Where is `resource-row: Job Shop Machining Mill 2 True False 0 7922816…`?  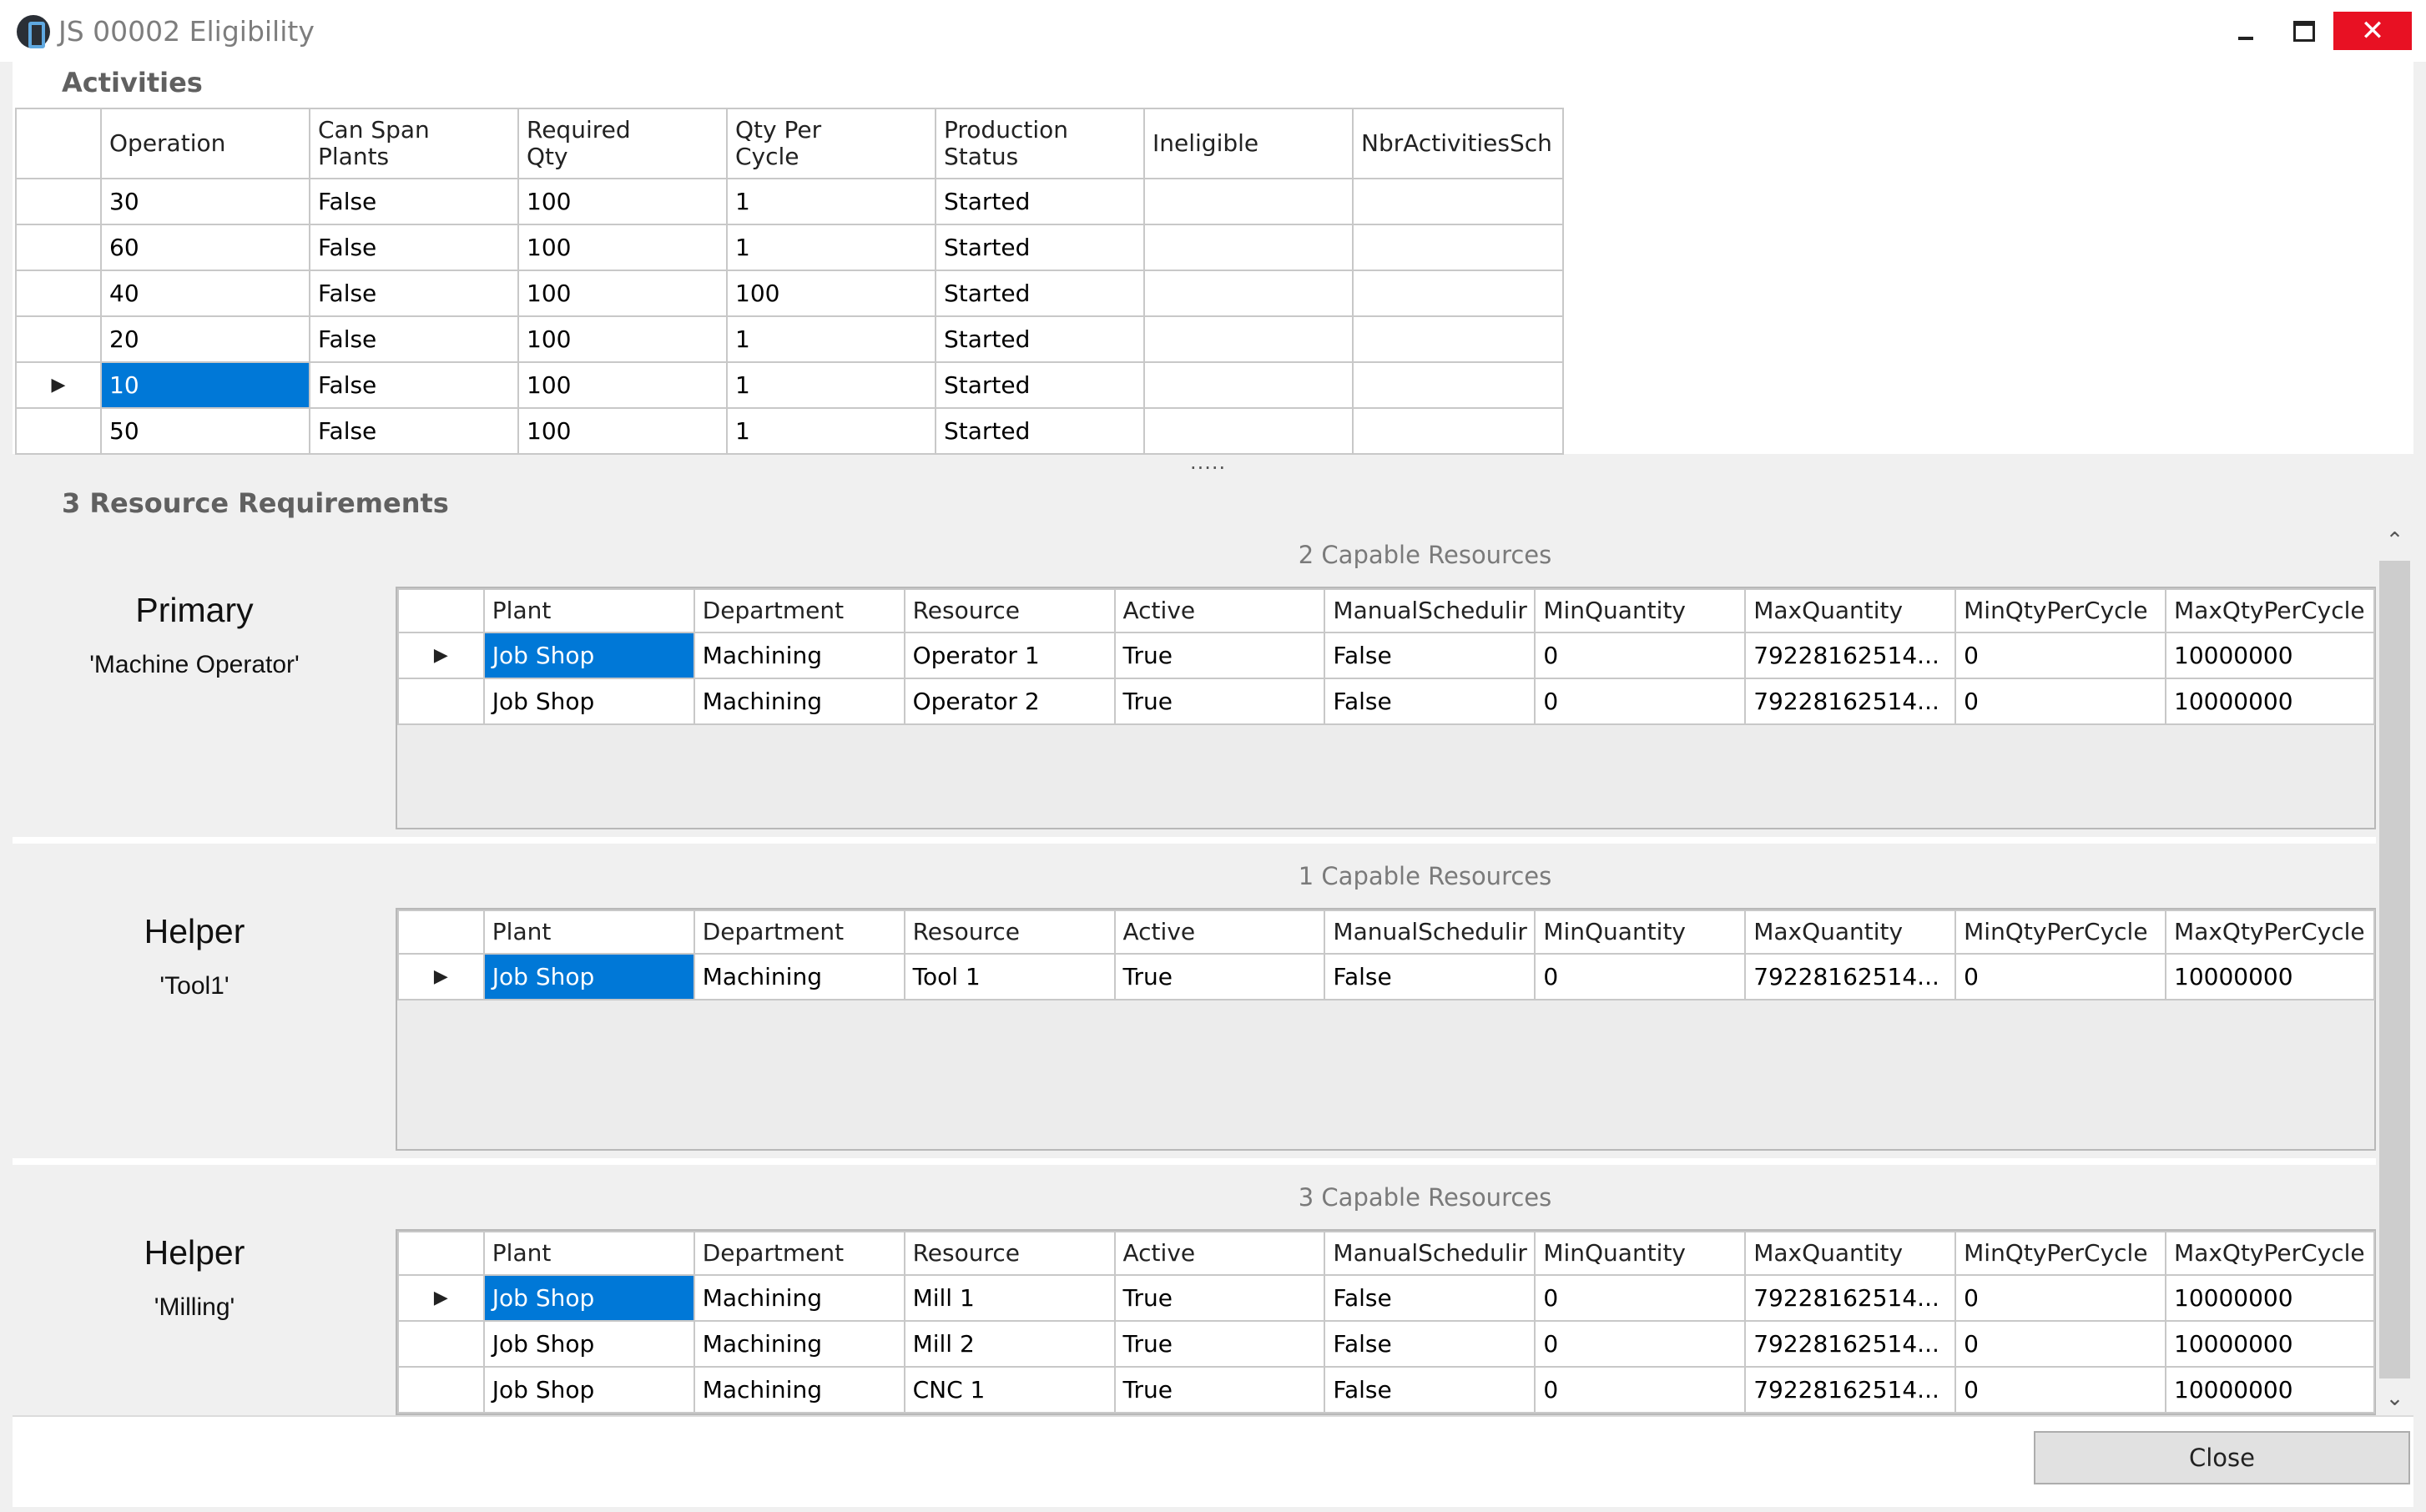 resource-row: Job Shop Machining Mill 2 True False 0 7922816… is located at coordinates (1386, 1344).